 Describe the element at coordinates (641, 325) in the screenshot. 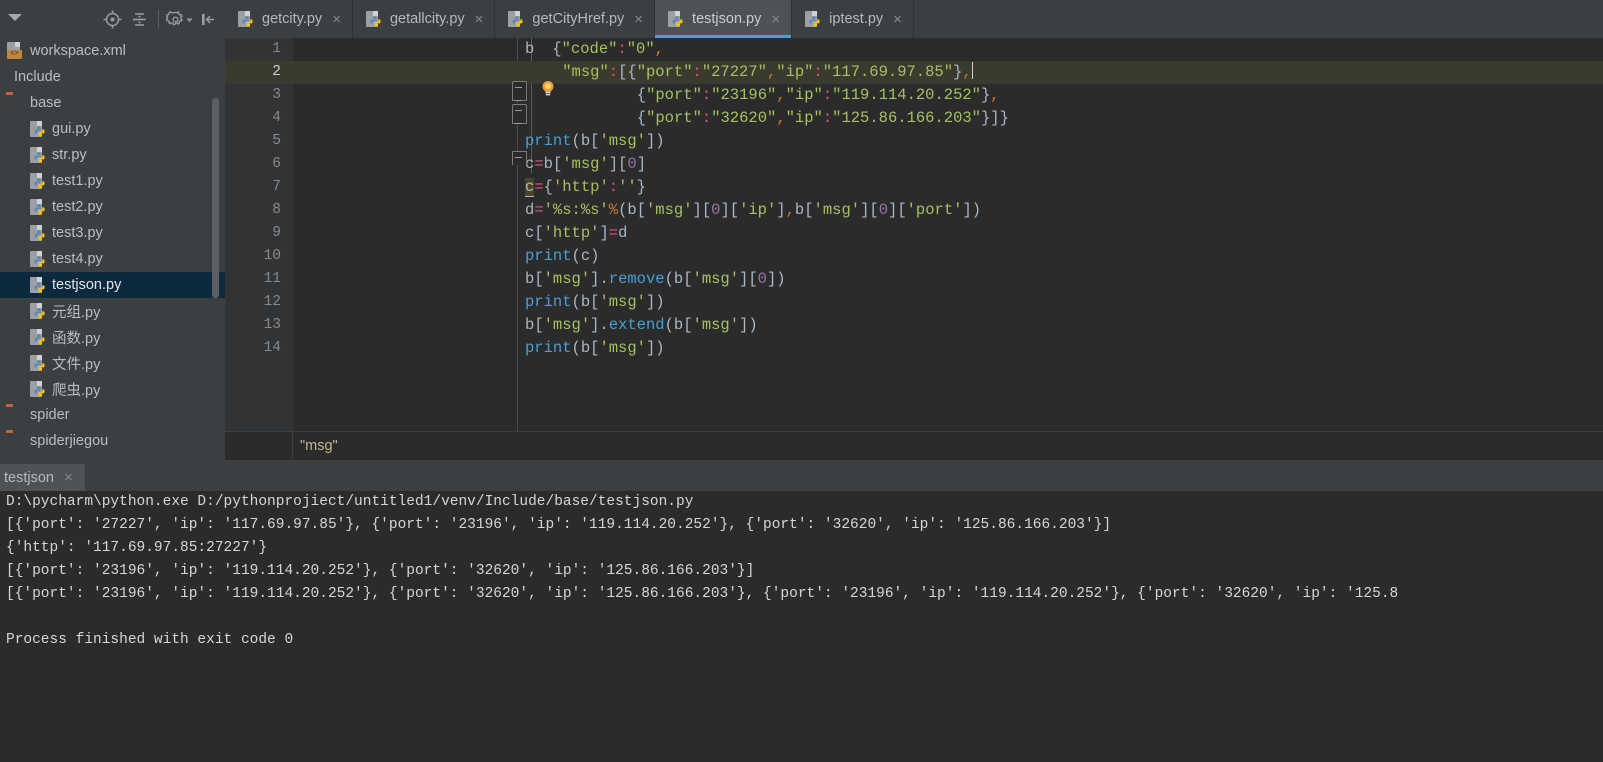

I see `code-text: b['msg'].extend(b['msg'])` at that location.